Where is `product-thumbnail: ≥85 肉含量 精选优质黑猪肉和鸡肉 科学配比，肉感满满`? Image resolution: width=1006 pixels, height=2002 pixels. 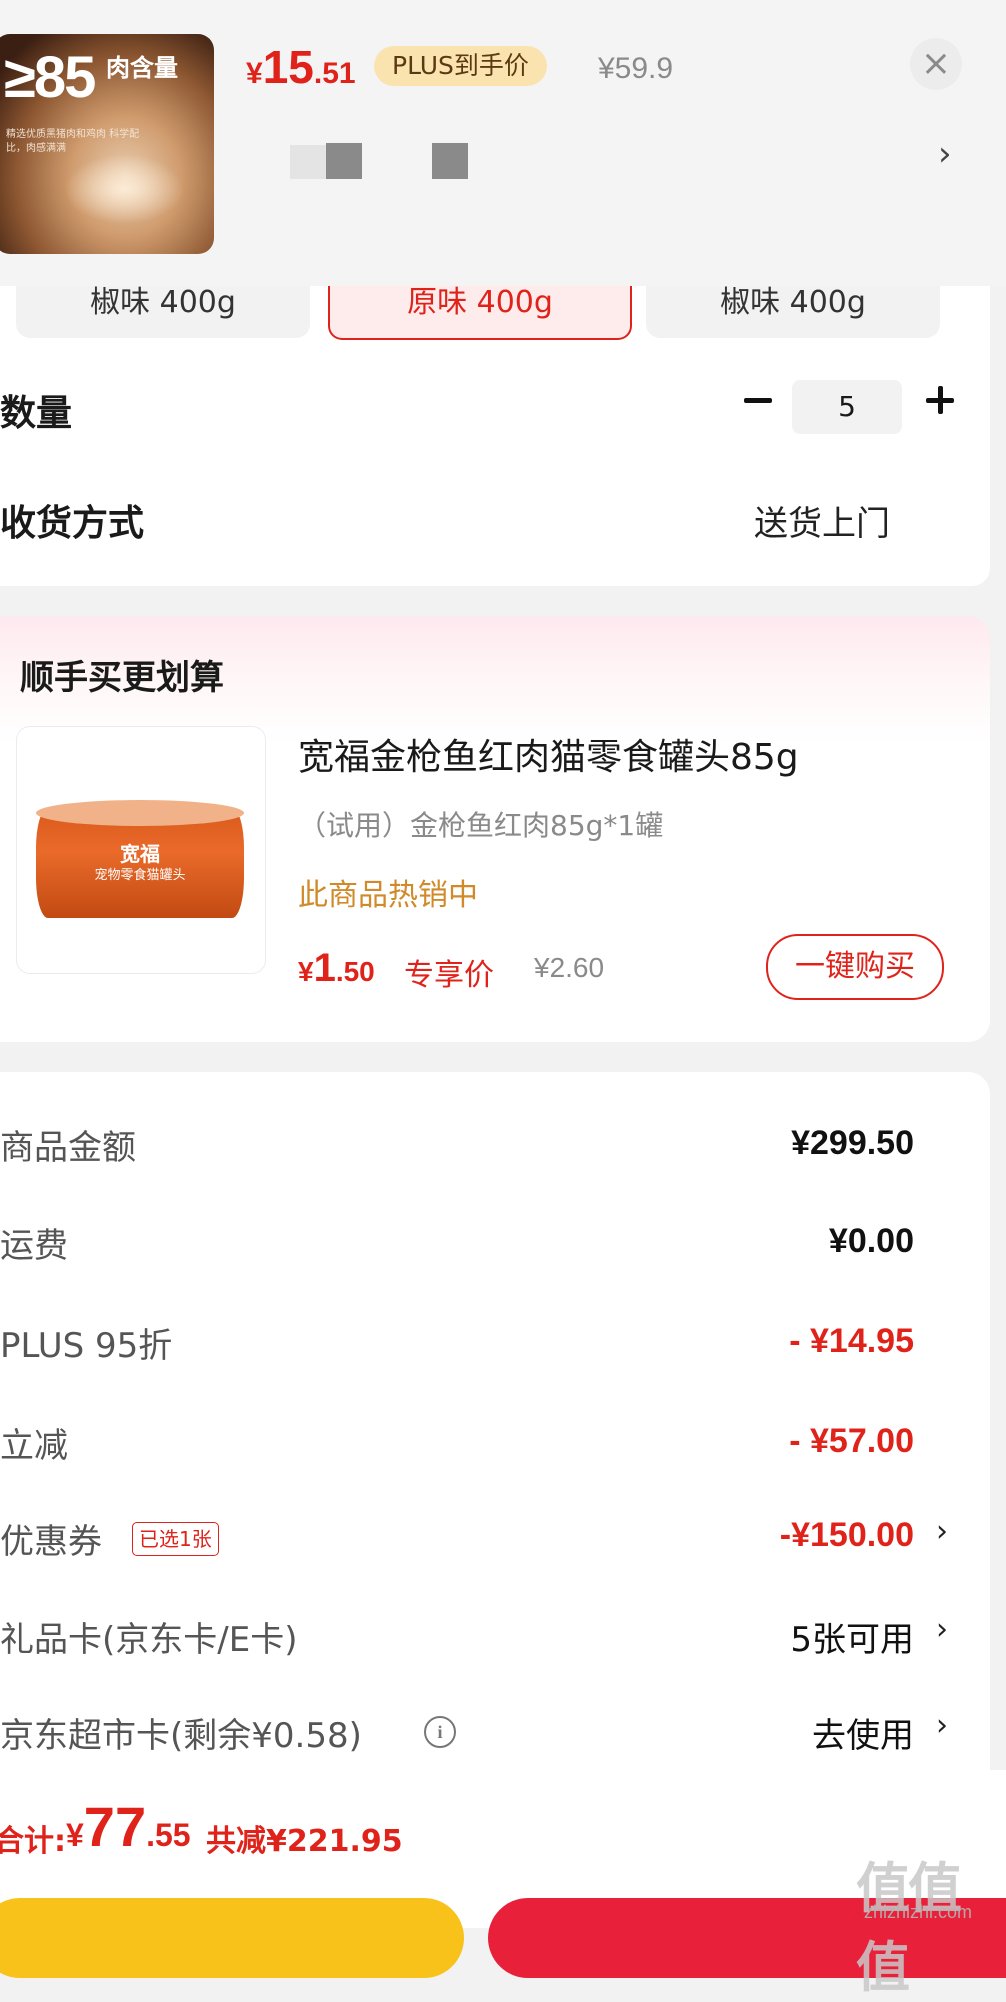
product-thumbnail: ≥85 肉含量 精选优质黑猪肉和鸡肉 科学配比，肉感满满 is located at coordinates (107, 144).